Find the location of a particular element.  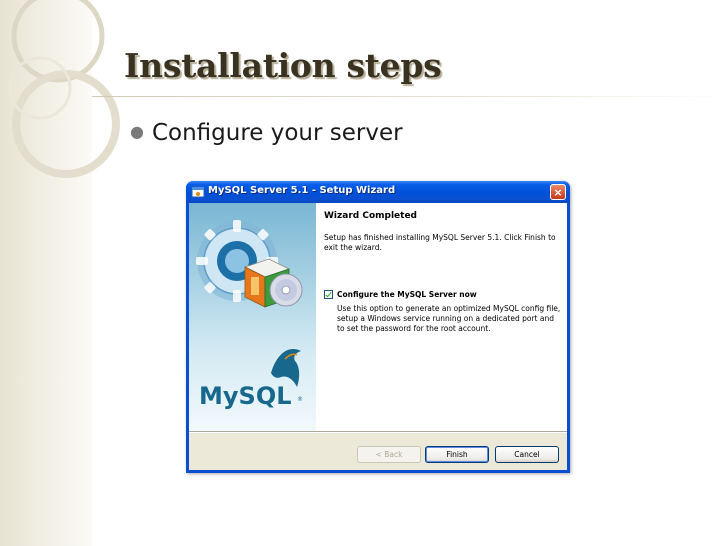

cancel-button: Cancel is located at coordinates (527, 454).